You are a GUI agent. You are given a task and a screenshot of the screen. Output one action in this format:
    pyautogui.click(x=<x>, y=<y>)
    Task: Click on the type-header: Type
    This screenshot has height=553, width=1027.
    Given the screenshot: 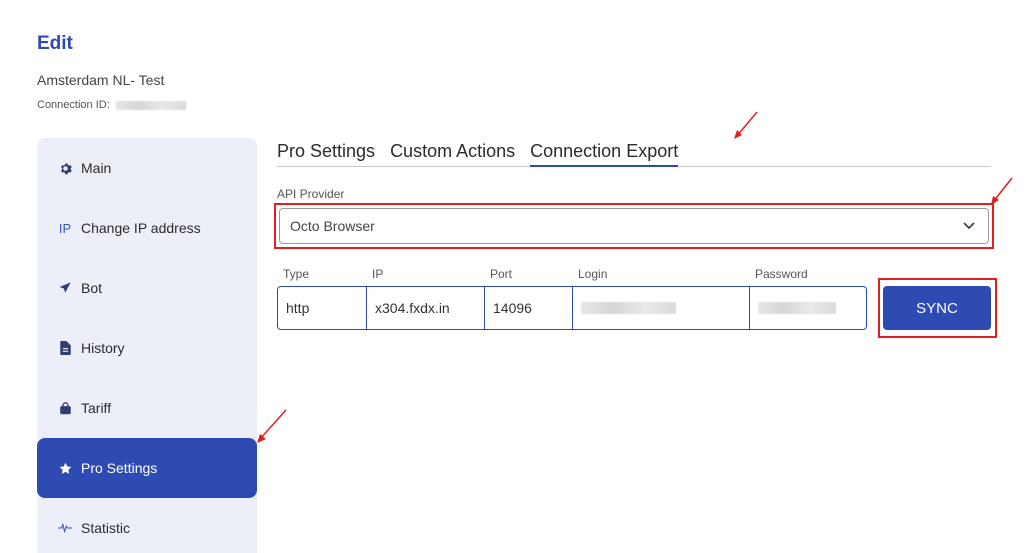 What is the action you would take?
    pyautogui.click(x=296, y=274)
    